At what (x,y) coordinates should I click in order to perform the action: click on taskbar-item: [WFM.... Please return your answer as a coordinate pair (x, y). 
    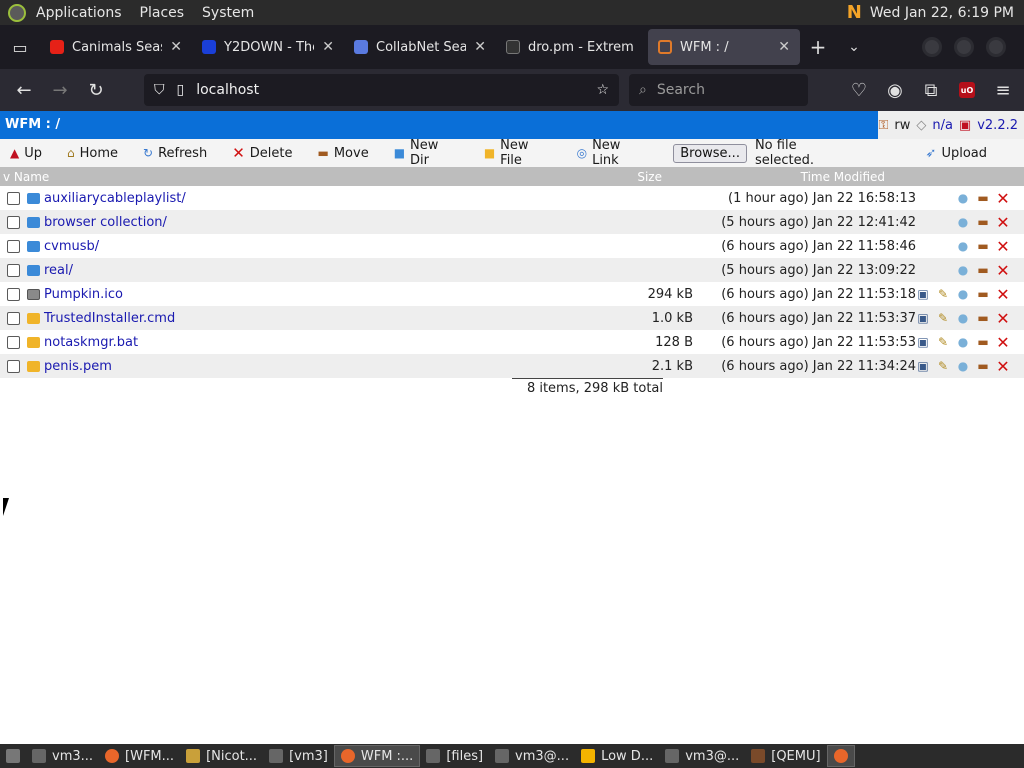
    Looking at the image, I should click on (139, 756).